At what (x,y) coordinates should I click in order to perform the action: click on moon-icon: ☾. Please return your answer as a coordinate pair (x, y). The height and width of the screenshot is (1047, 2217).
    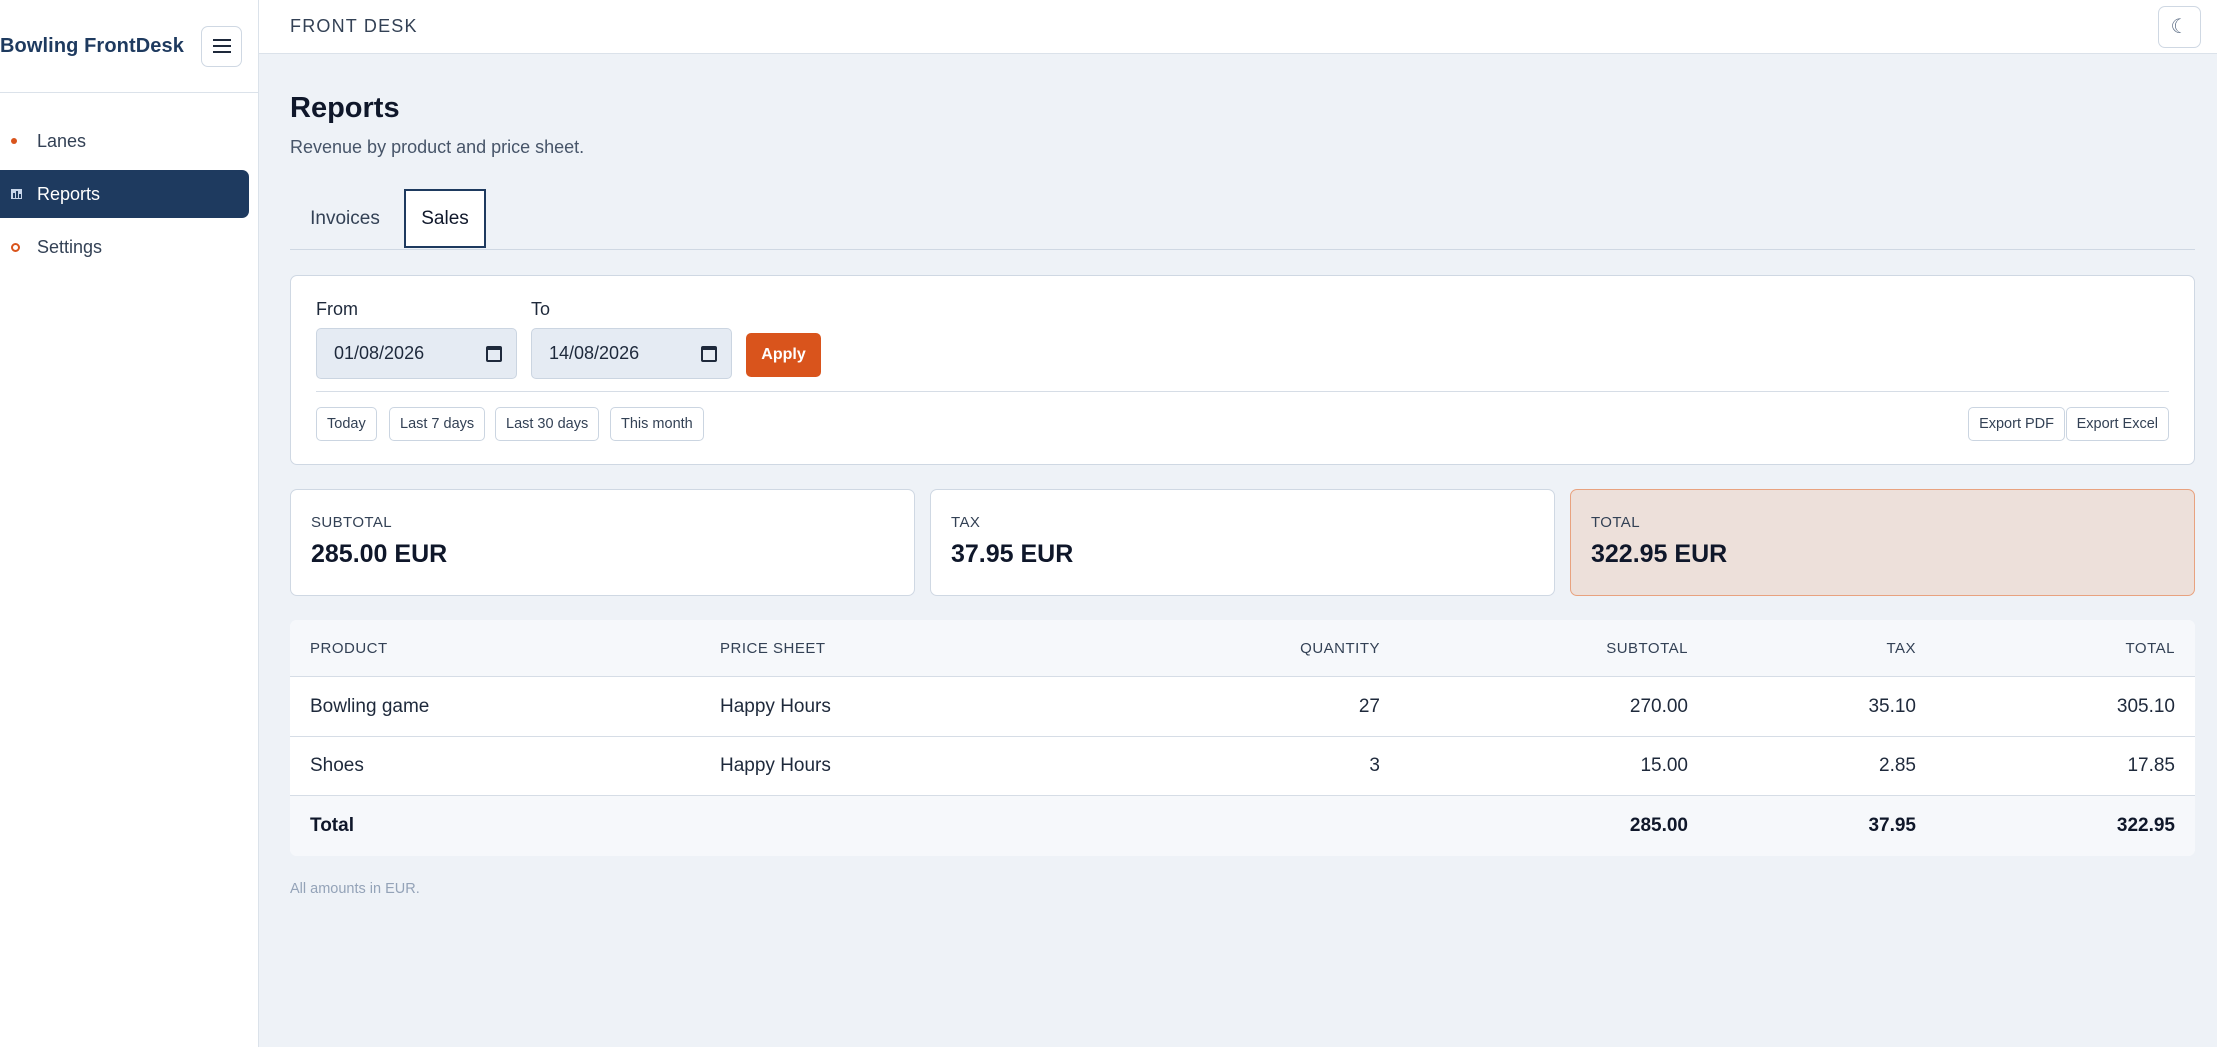
    Looking at the image, I should click on (2179, 27).